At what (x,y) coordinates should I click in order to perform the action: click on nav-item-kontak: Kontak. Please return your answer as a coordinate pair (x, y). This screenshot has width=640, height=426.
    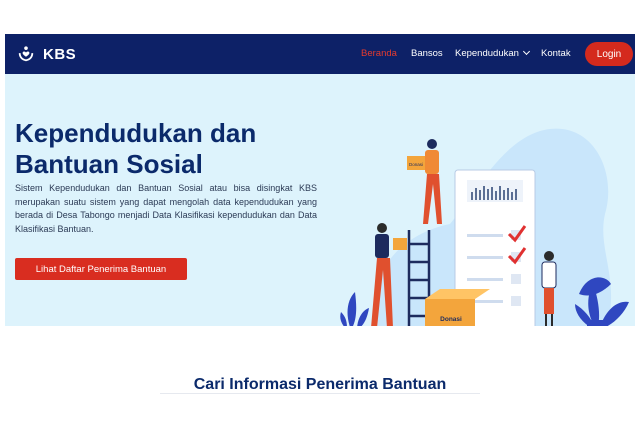
    Looking at the image, I should click on (556, 53).